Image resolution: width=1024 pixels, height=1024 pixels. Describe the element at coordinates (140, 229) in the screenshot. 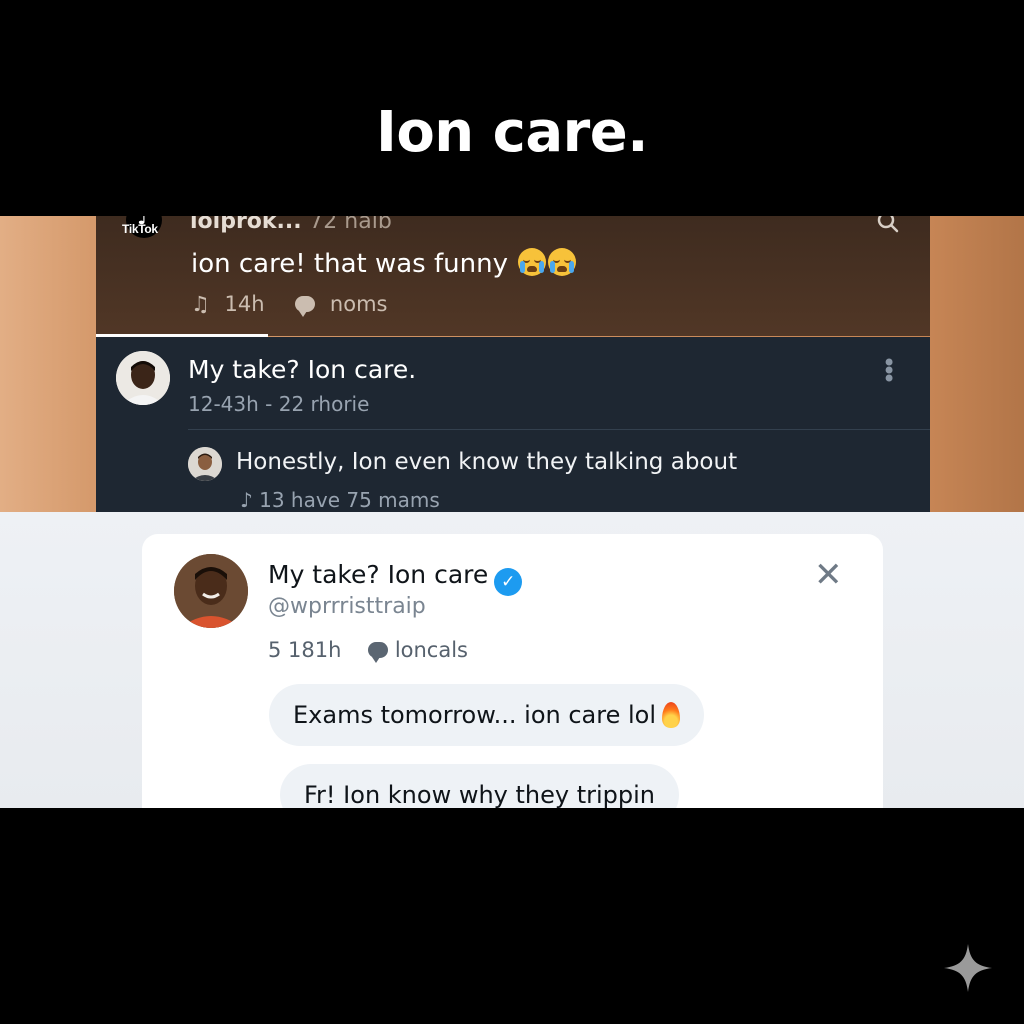

I see `tiktok-logo-text: TikTok` at that location.